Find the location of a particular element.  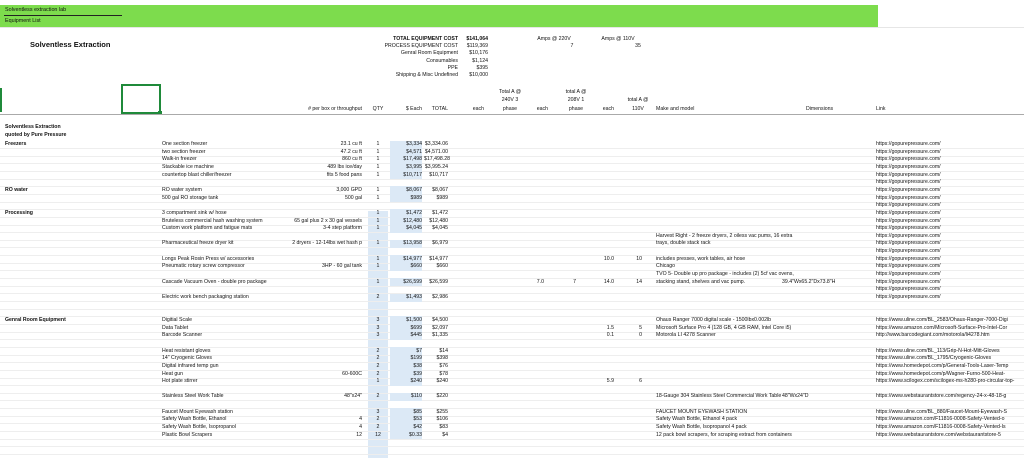

item-each: $445 is located at coordinates (416, 335).